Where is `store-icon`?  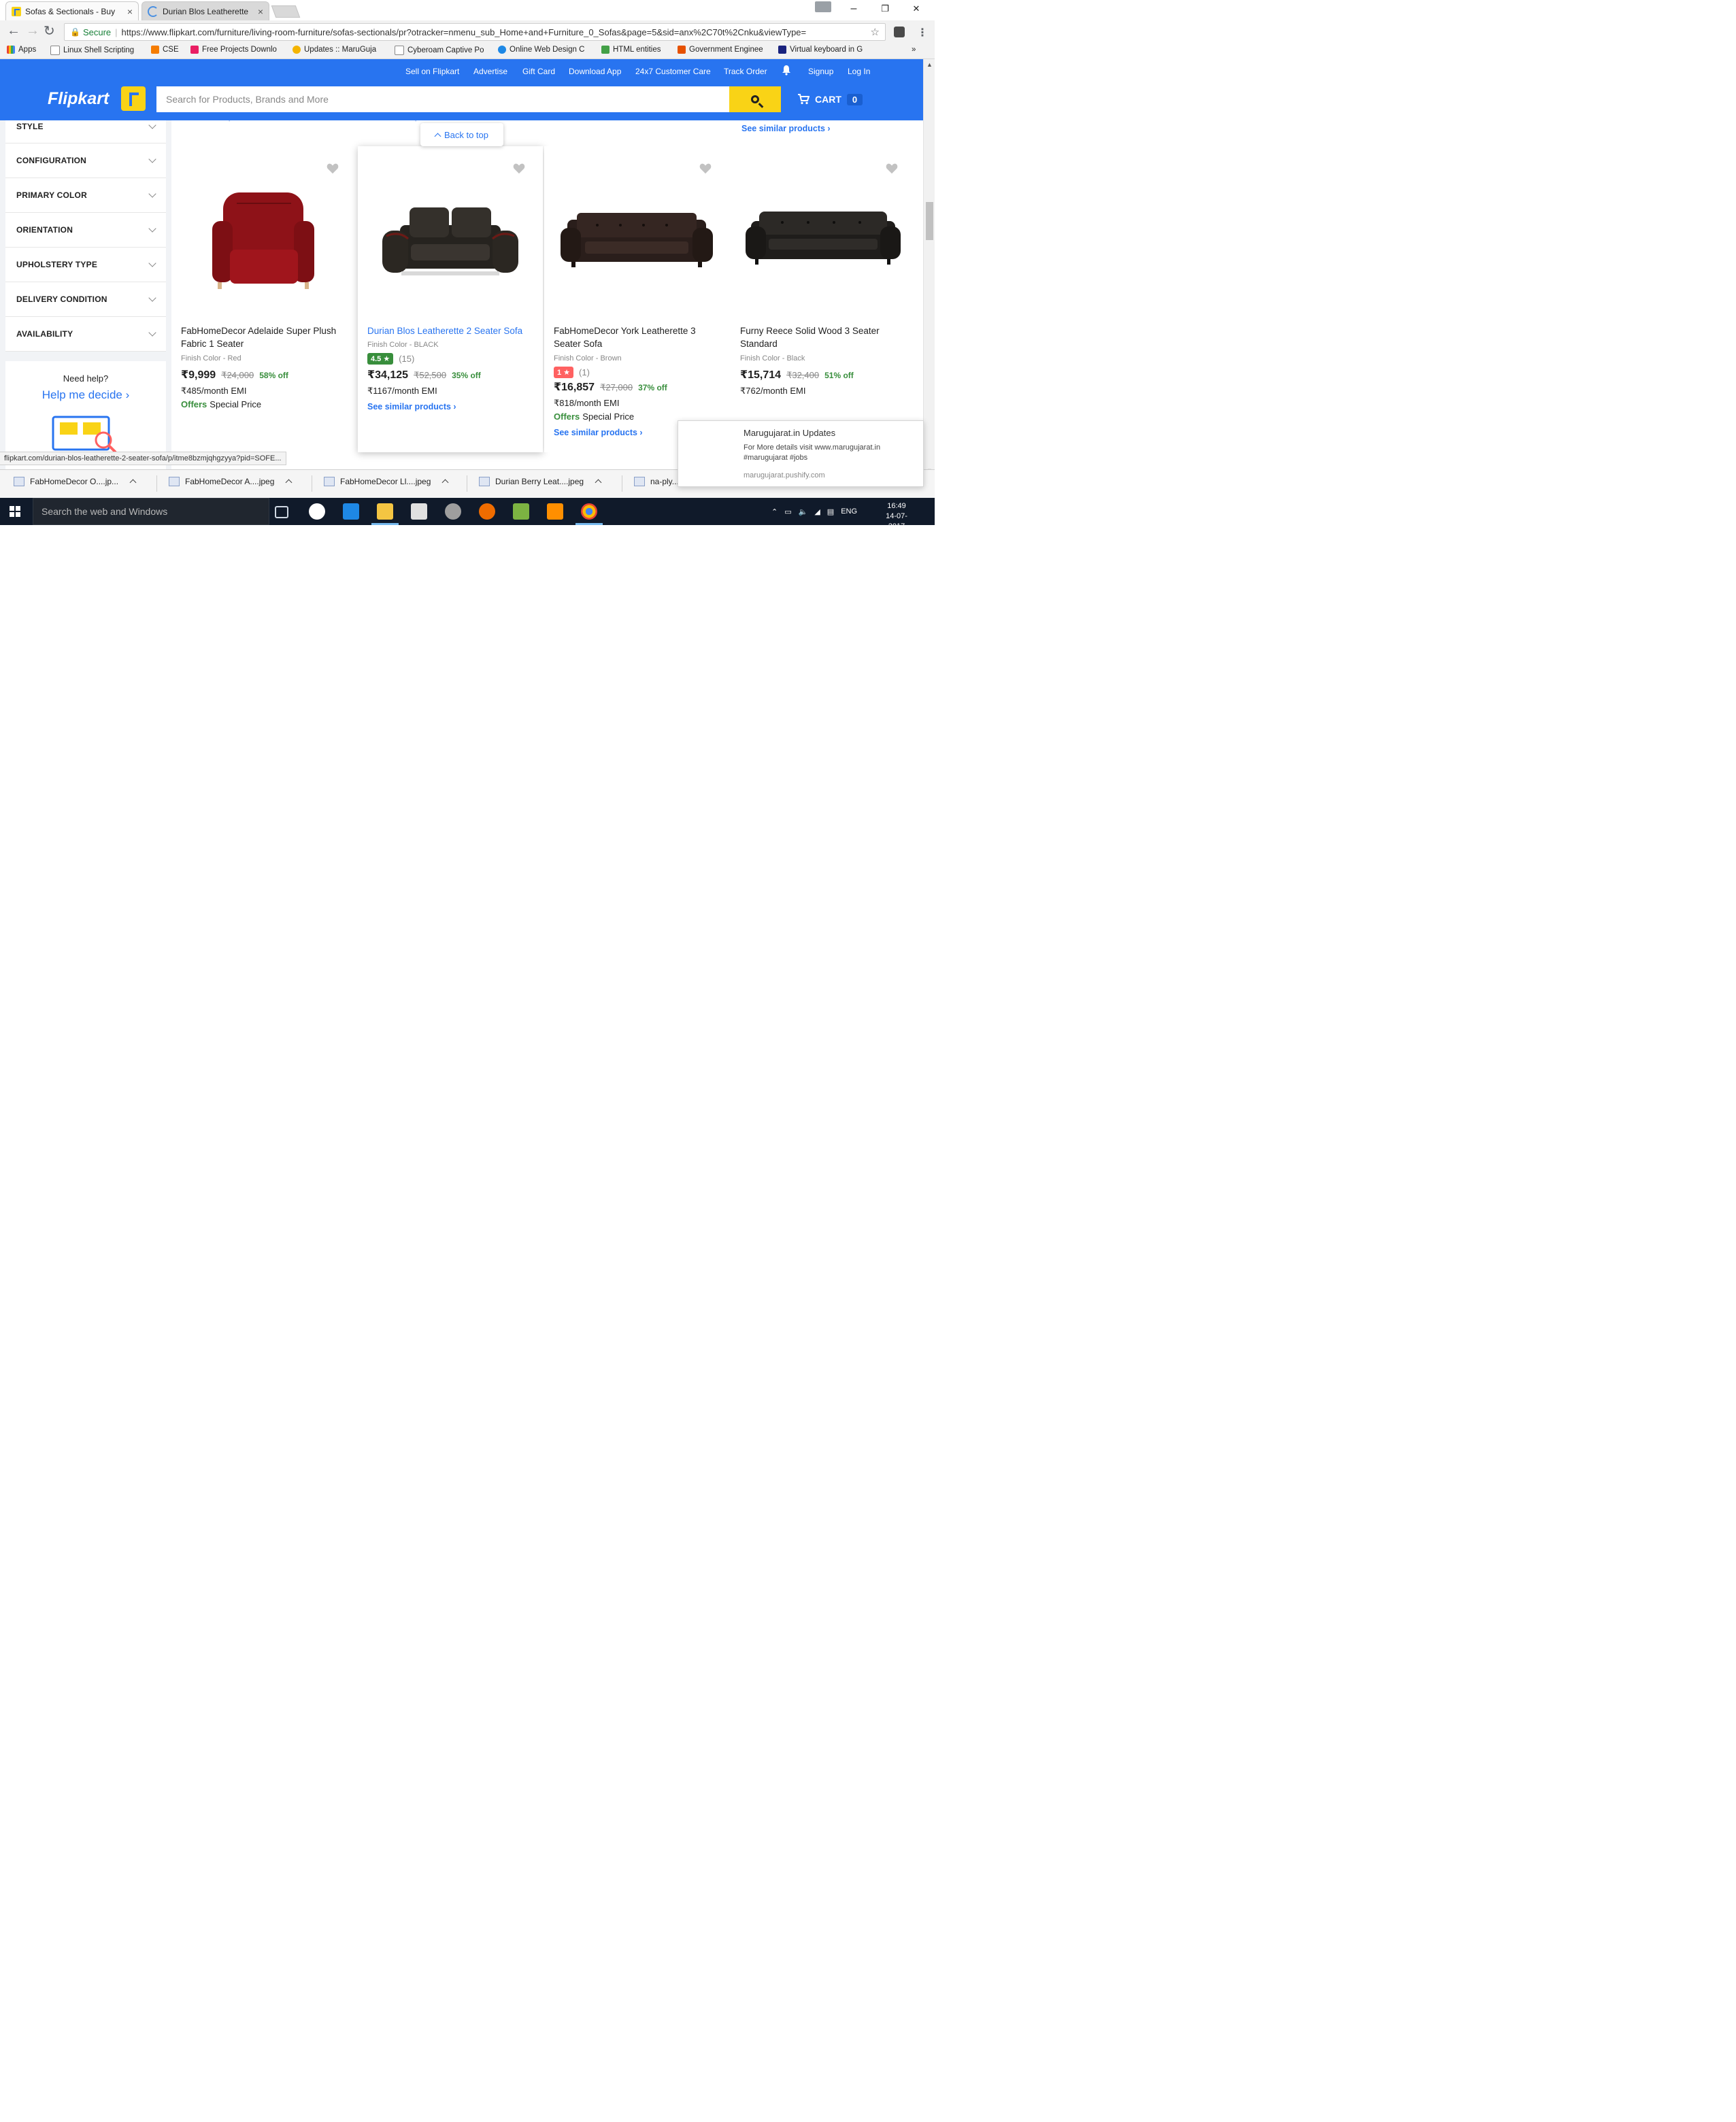
store-icon is located at coordinates (419, 511).